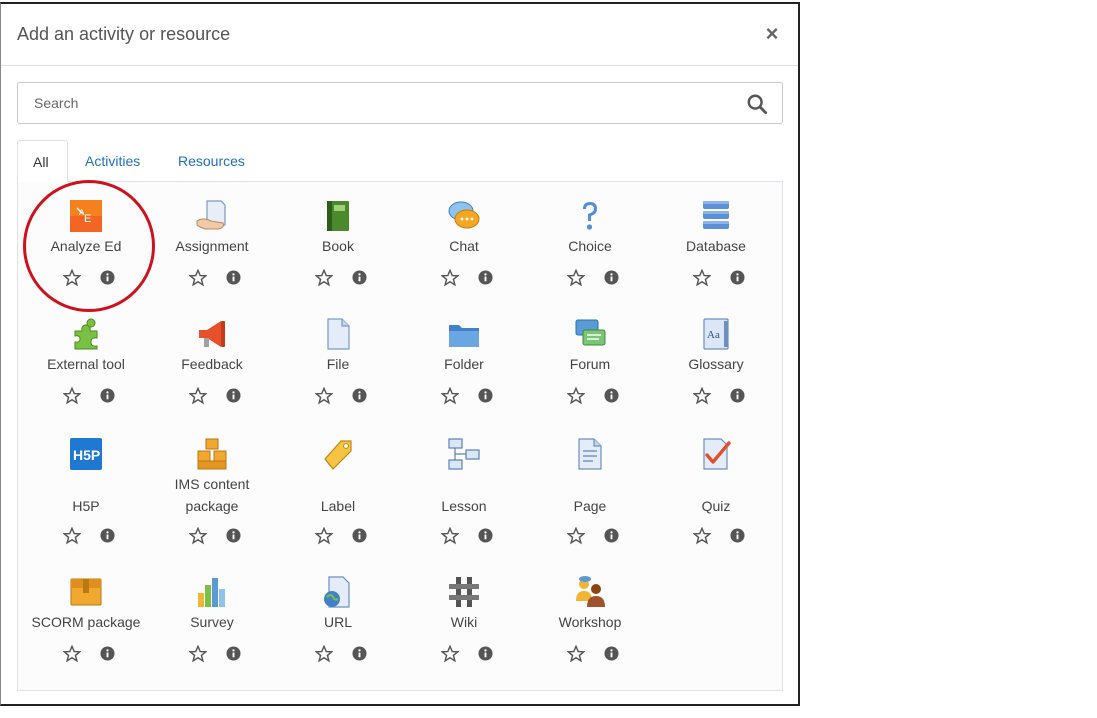 This screenshot has width=1097, height=718. What do you see at coordinates (716, 506) in the screenshot?
I see `module-label: Quiz` at bounding box center [716, 506].